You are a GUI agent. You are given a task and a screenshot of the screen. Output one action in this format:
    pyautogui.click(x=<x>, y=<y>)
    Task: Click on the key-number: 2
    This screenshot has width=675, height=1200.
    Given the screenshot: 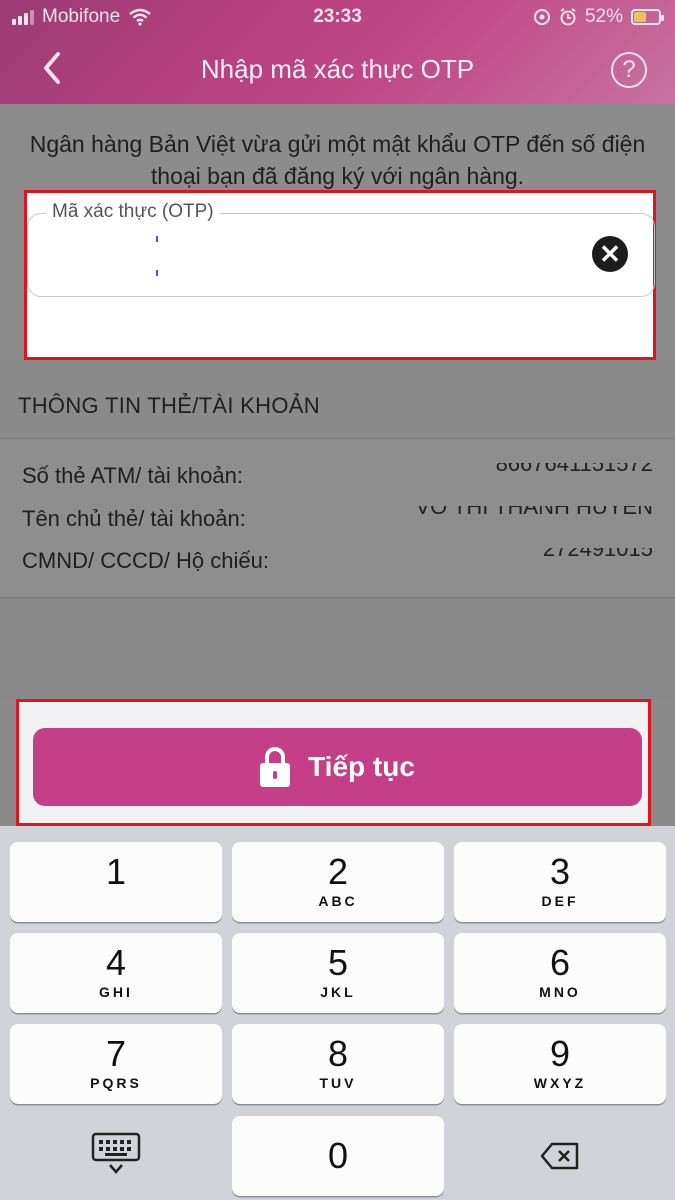 What is the action you would take?
    pyautogui.click(x=338, y=871)
    